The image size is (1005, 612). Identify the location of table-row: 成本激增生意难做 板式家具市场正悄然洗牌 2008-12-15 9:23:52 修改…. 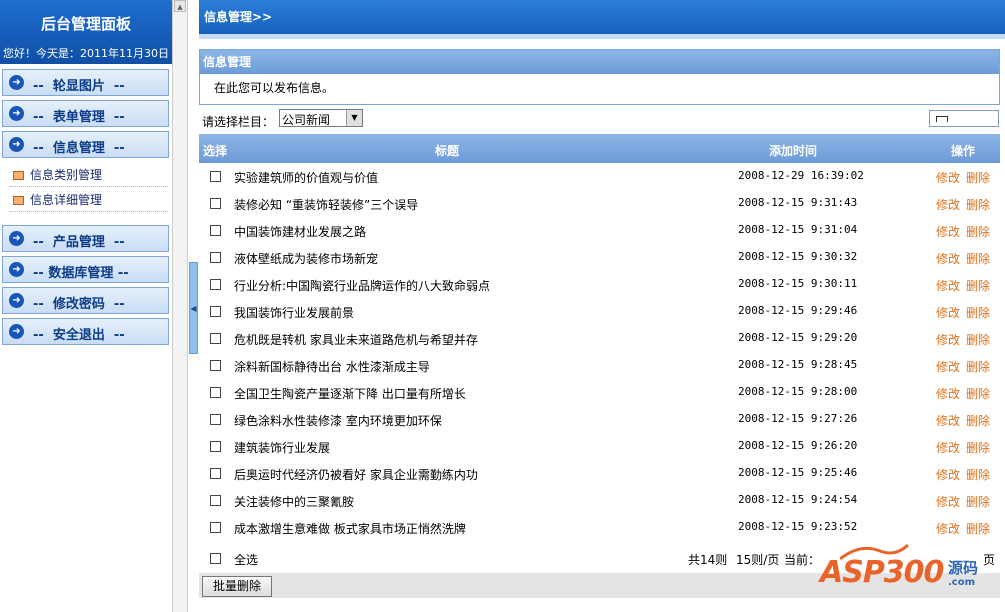
(599, 527).